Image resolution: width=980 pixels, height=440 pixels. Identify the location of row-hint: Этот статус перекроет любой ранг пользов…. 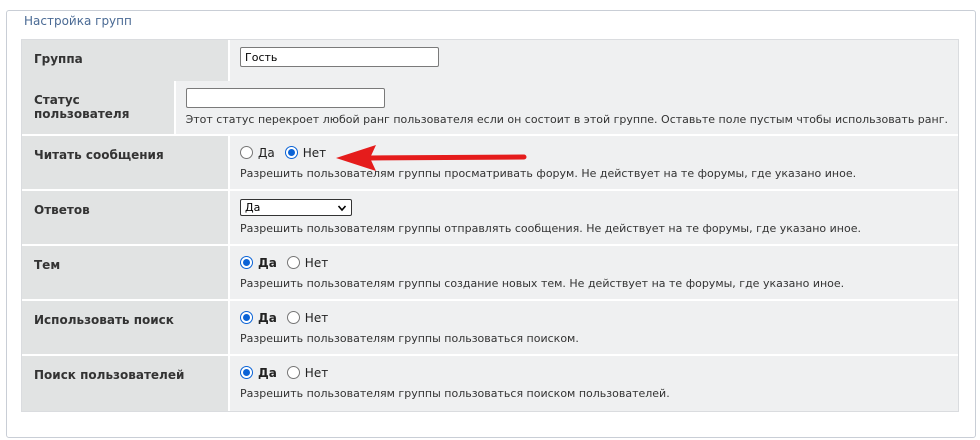
(566, 119).